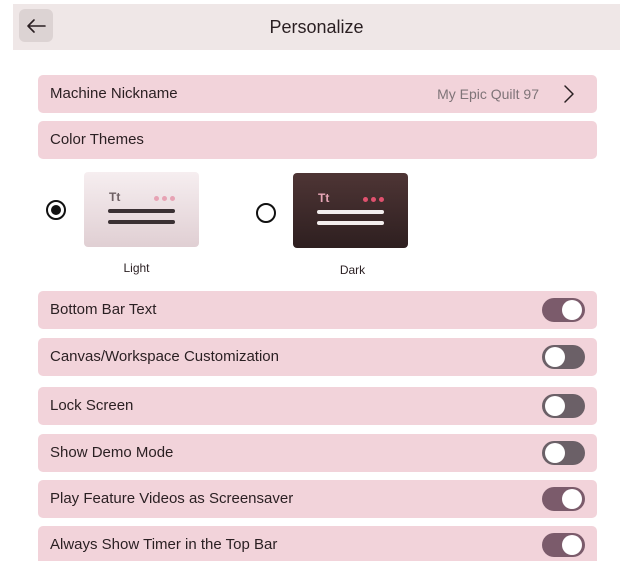 This screenshot has height=564, width=621. What do you see at coordinates (92, 405) in the screenshot?
I see `setting-label: Lock Screen` at bounding box center [92, 405].